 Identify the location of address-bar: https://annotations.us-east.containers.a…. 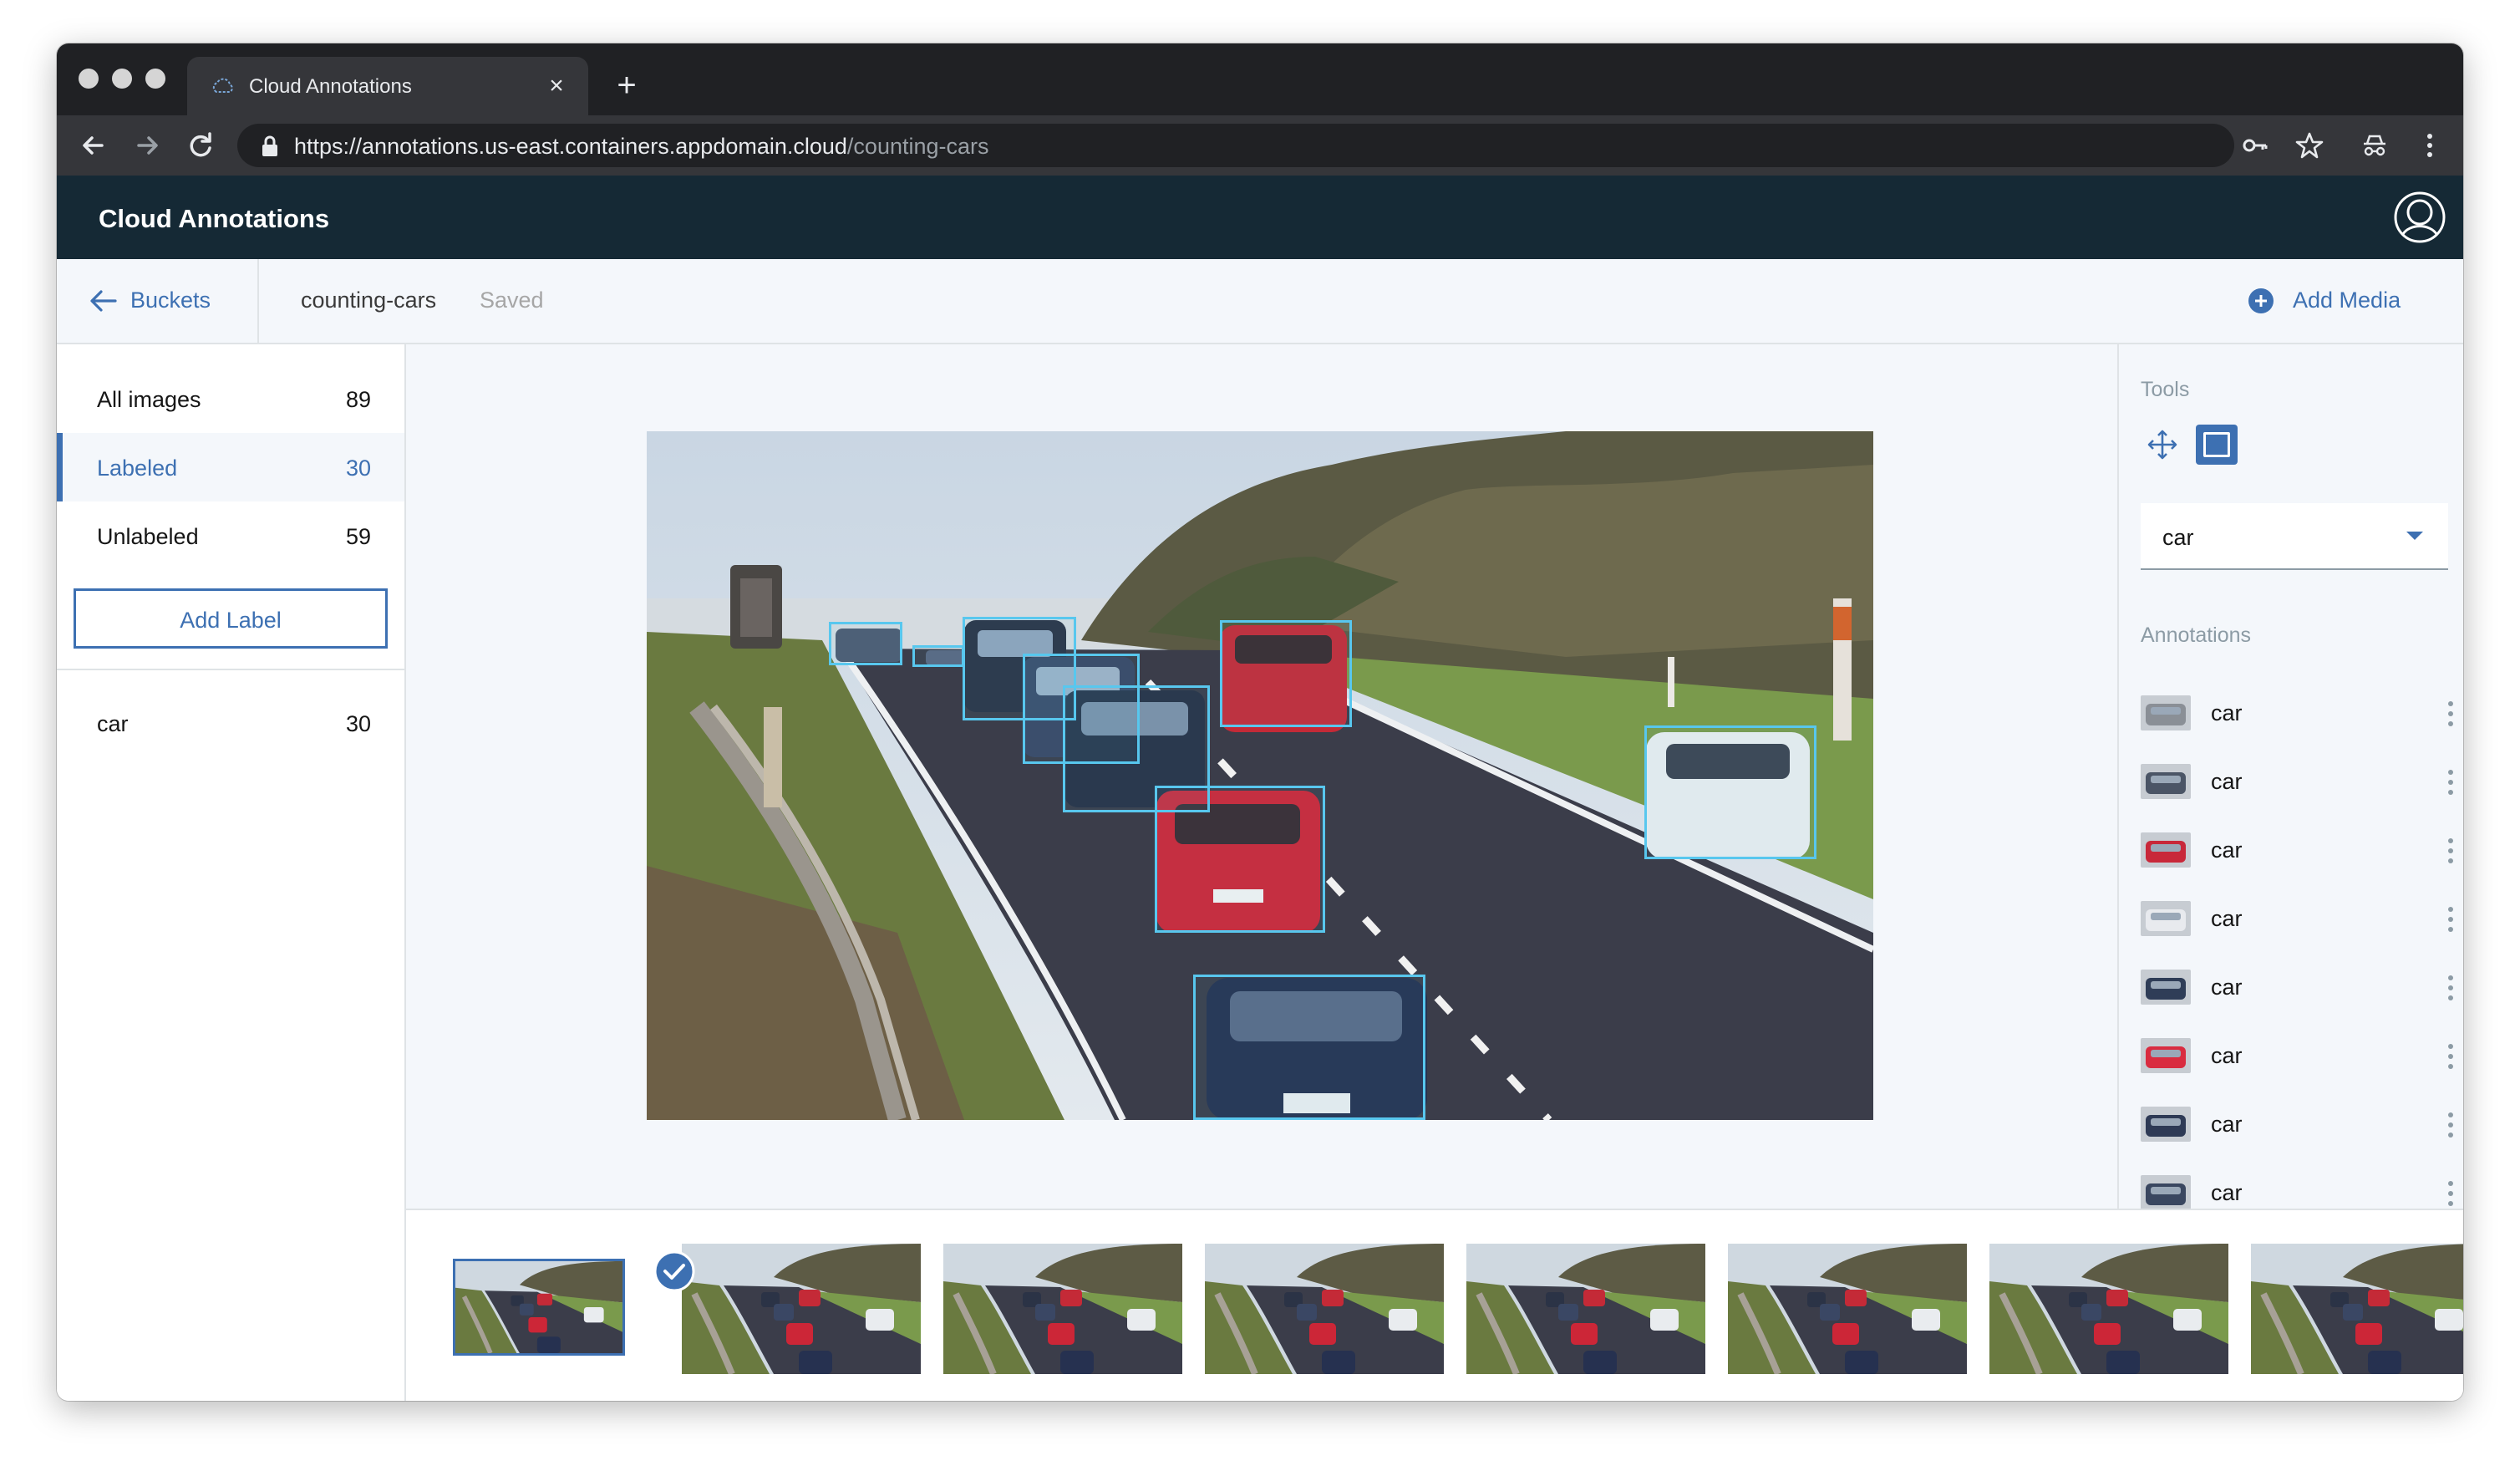
(1235, 145).